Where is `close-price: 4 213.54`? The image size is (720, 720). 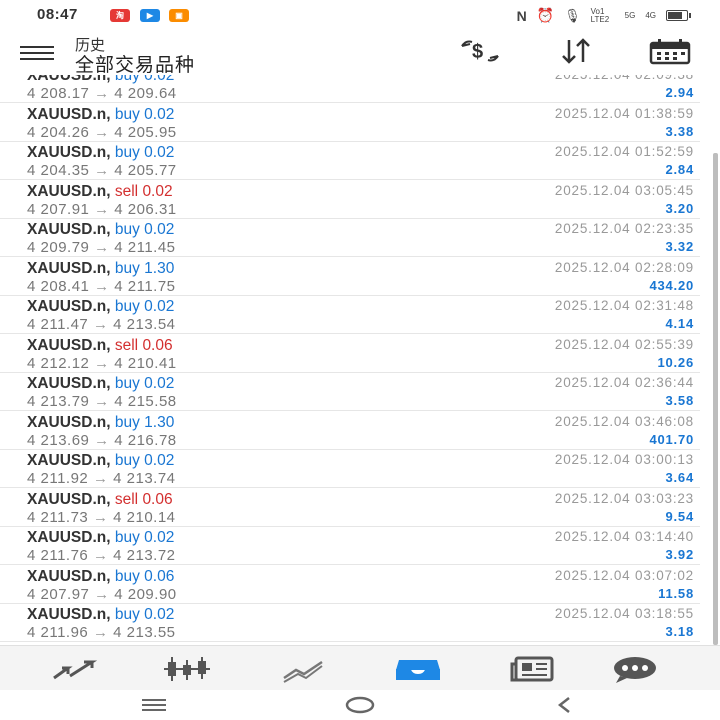
close-price: 4 213.54 is located at coordinates (144, 324).